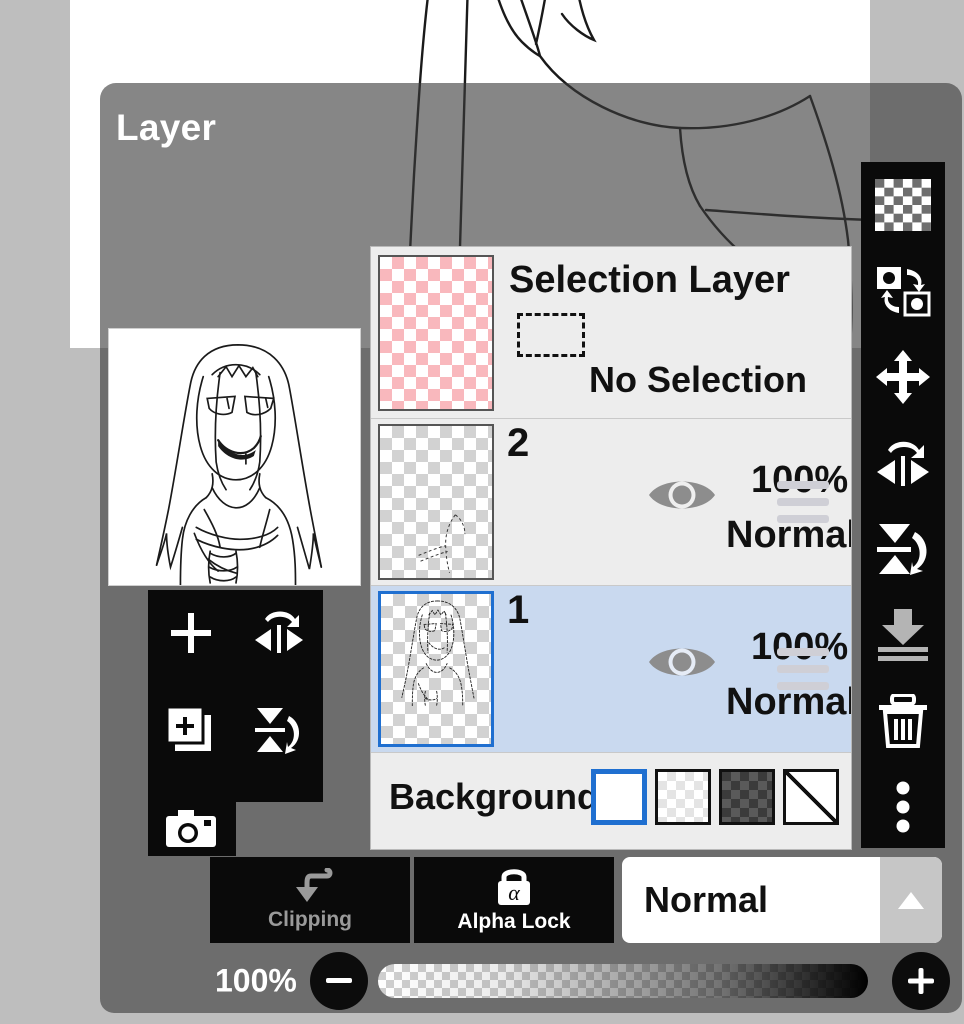  Describe the element at coordinates (188, 728) in the screenshot. I see `duplicate-layer-icon` at that location.